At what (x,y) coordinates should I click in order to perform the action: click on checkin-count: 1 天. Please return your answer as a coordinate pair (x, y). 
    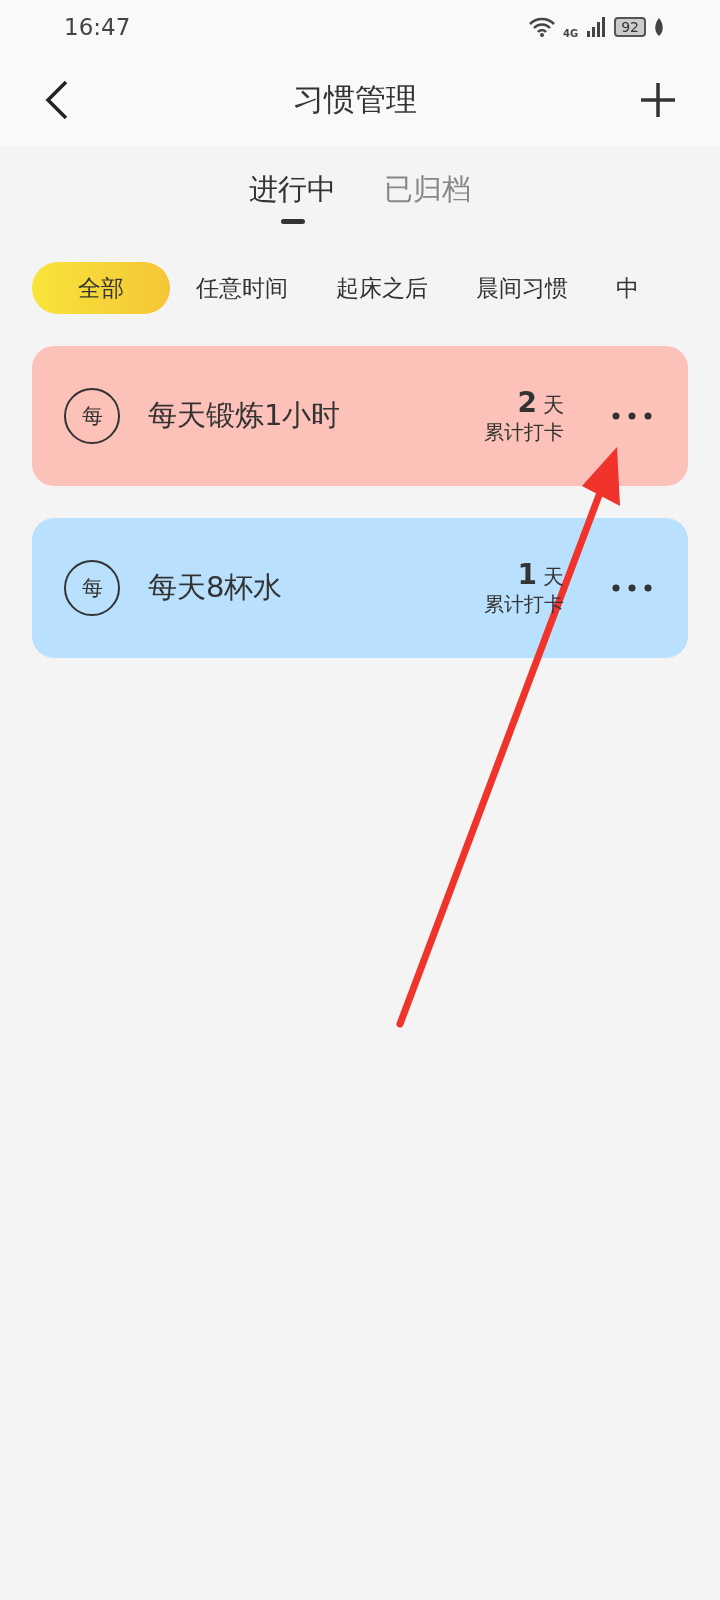
    Looking at the image, I should click on (540, 574).